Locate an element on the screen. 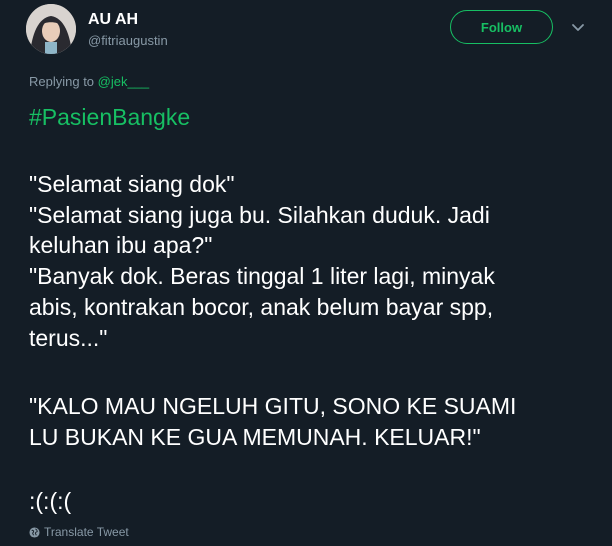 The height and width of the screenshot is (546, 612). globe-icon is located at coordinates (34, 532).